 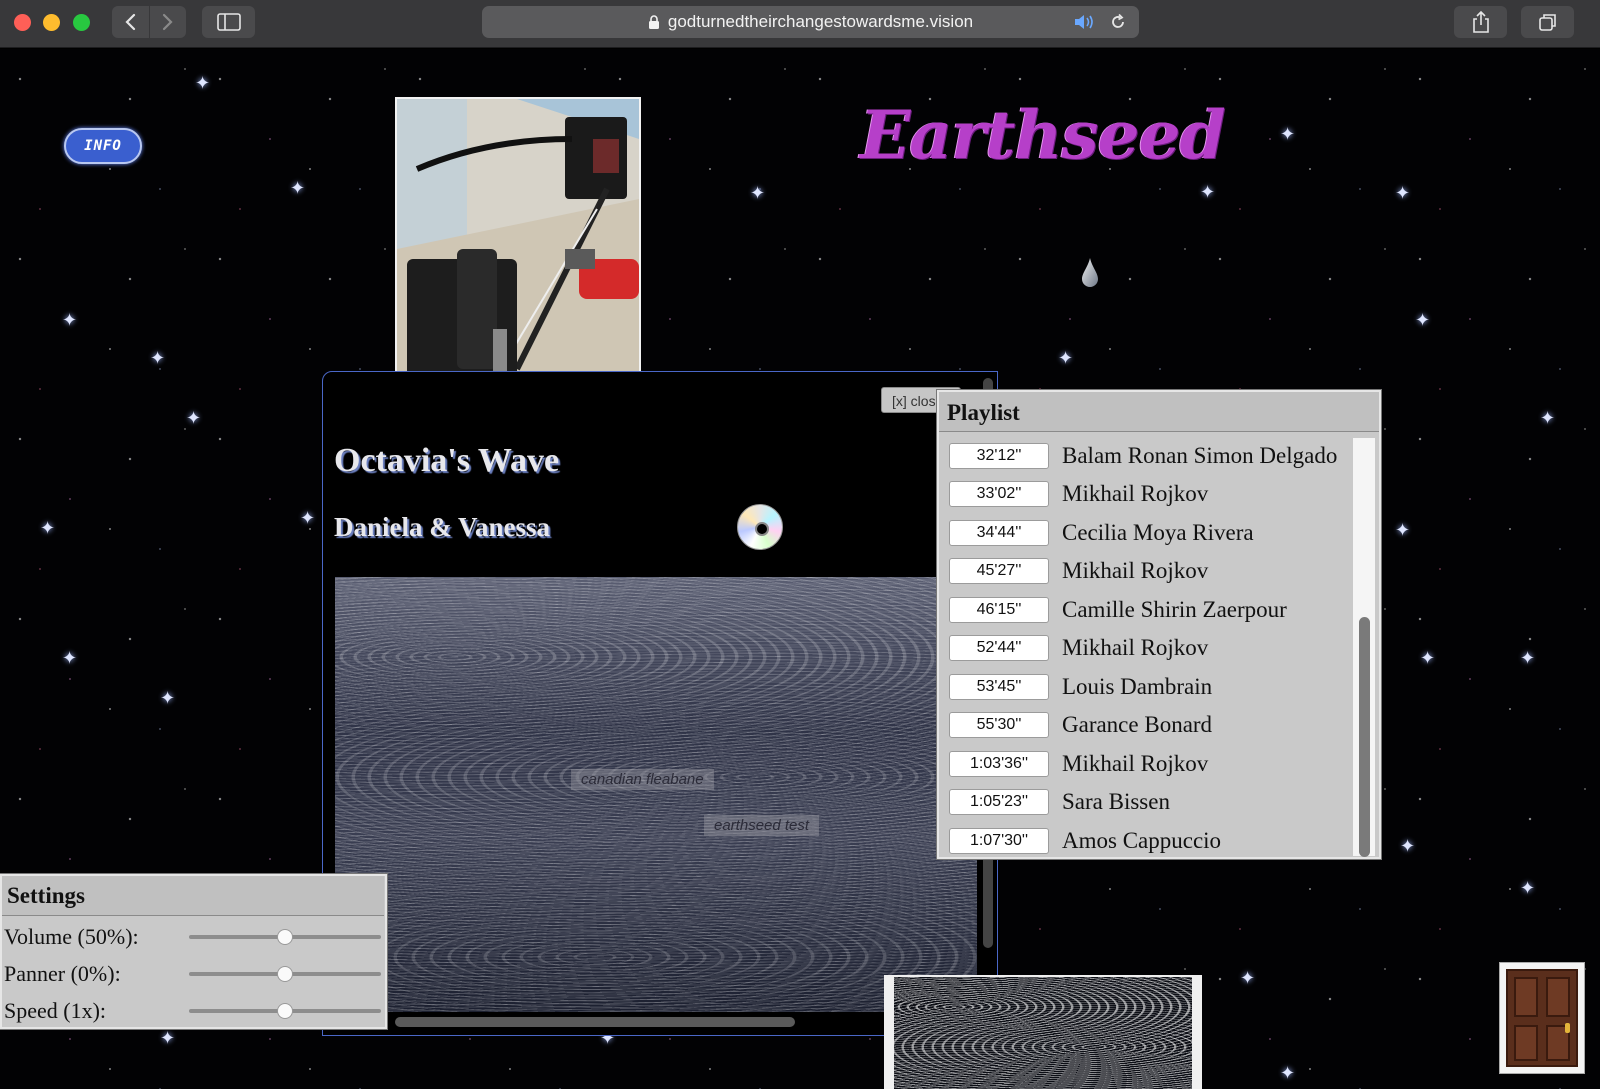 What do you see at coordinates (1174, 610) in the screenshot?
I see `track-artist-name: Camille Shirin Zaerpour` at bounding box center [1174, 610].